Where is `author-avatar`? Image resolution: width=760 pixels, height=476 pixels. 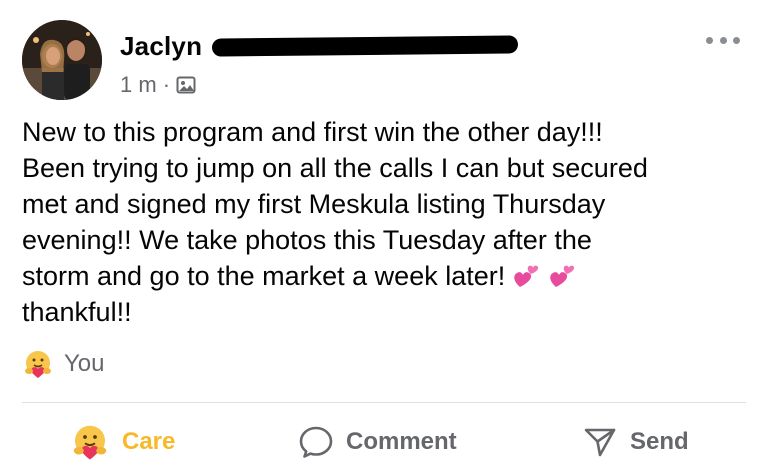 author-avatar is located at coordinates (62, 60).